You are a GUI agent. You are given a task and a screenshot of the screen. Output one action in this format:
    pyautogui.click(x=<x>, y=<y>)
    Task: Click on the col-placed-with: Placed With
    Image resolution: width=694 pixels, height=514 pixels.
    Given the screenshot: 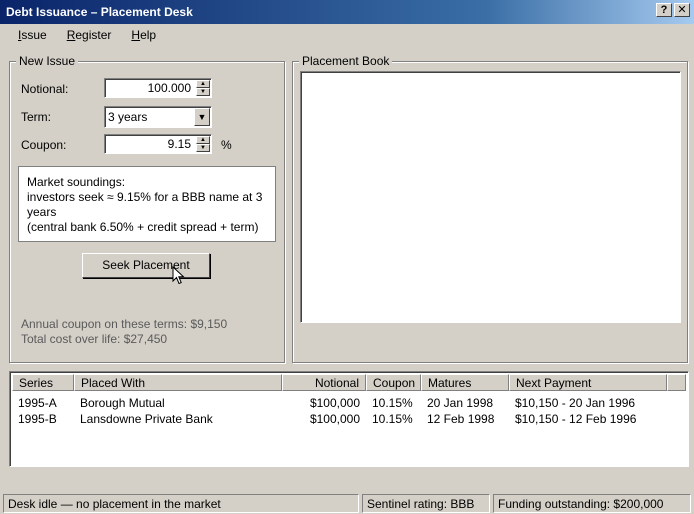 What is the action you would take?
    pyautogui.click(x=178, y=382)
    